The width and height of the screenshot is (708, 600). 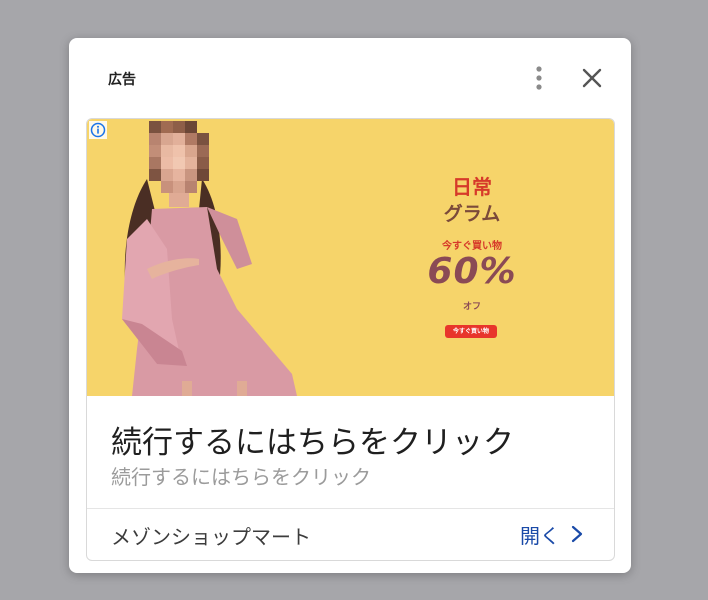 I want to click on promo-discount: 60%, so click(x=472, y=271).